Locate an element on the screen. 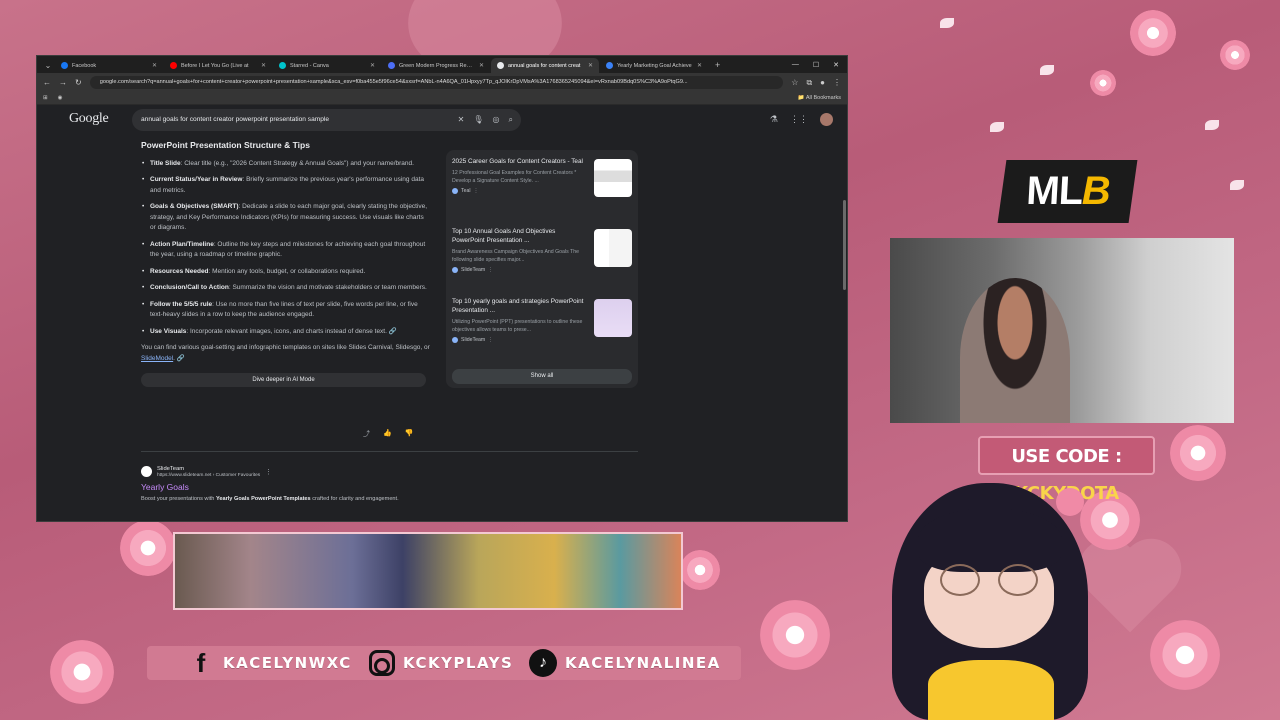 Image resolution: width=1280 pixels, height=720 pixels. tab-title: Yearly Marketing Goal Achieve is located at coordinates (654, 65).